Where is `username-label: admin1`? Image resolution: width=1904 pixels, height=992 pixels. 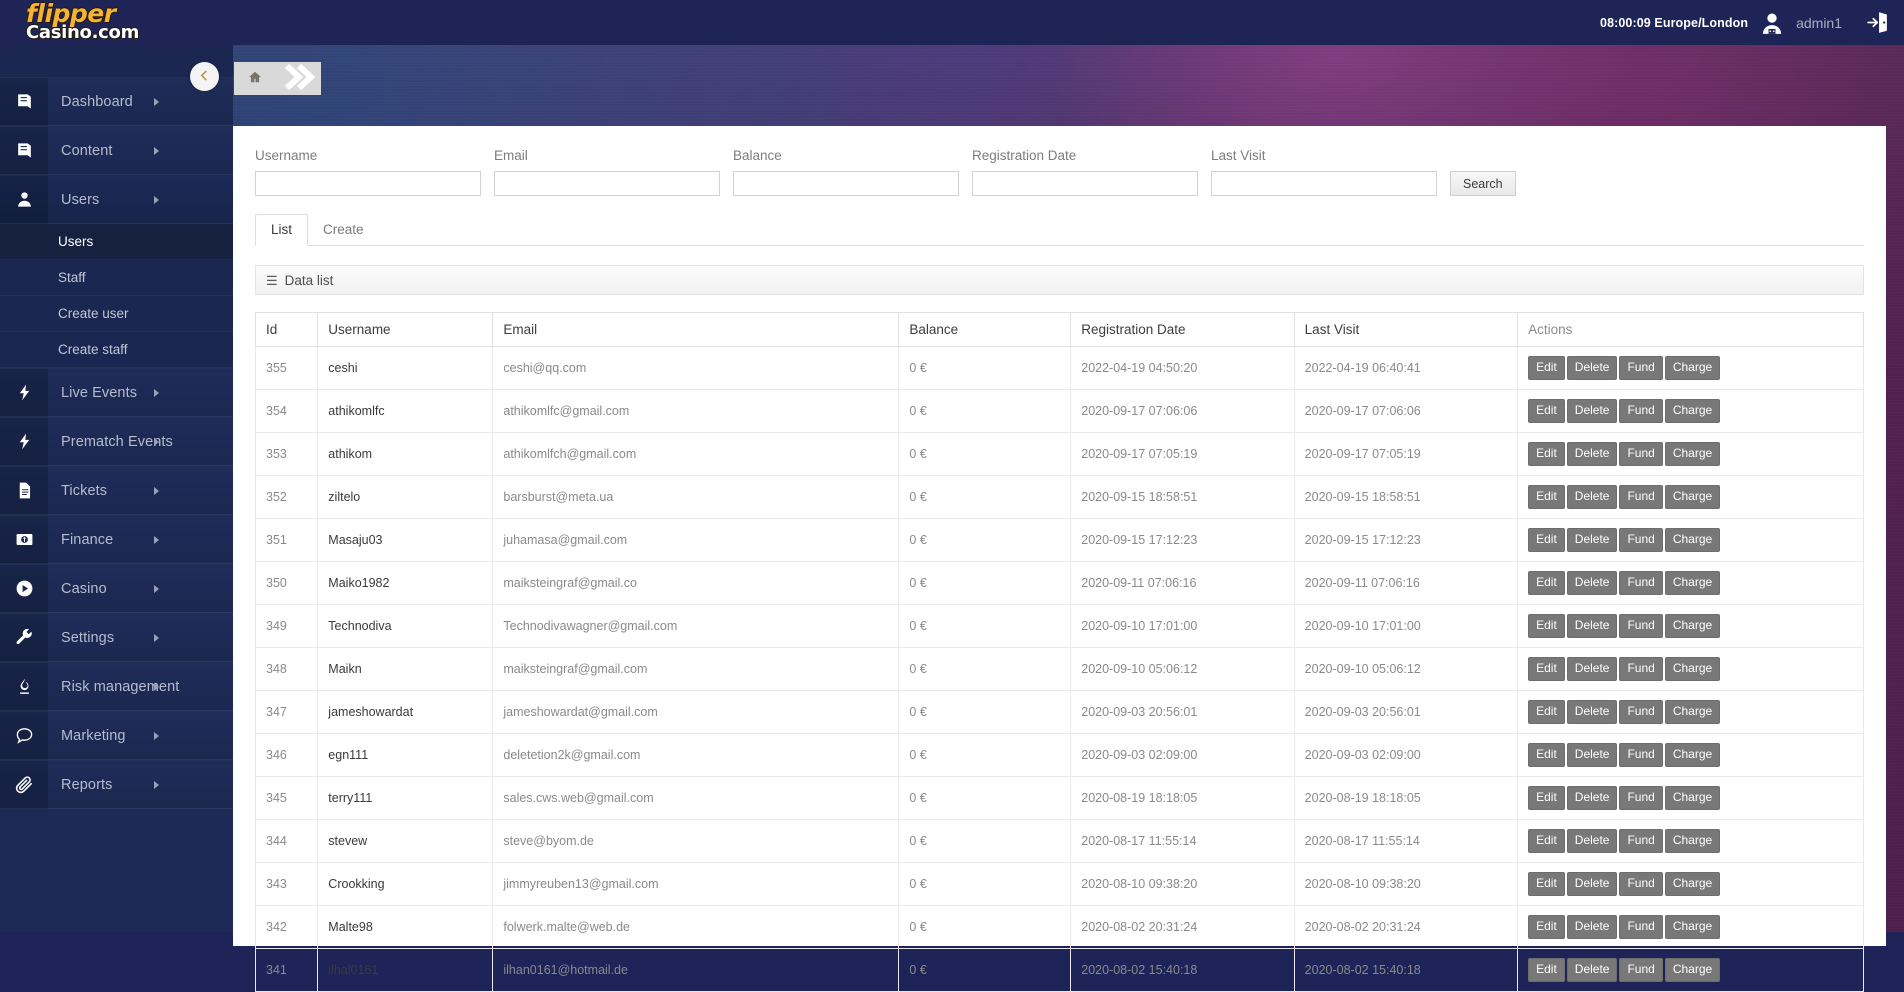
username-label: admin1 is located at coordinates (1819, 23).